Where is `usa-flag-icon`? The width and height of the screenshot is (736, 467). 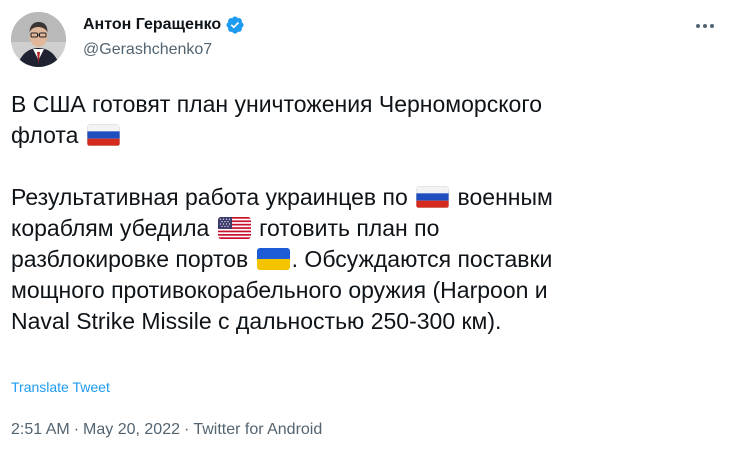
usa-flag-icon is located at coordinates (234, 228).